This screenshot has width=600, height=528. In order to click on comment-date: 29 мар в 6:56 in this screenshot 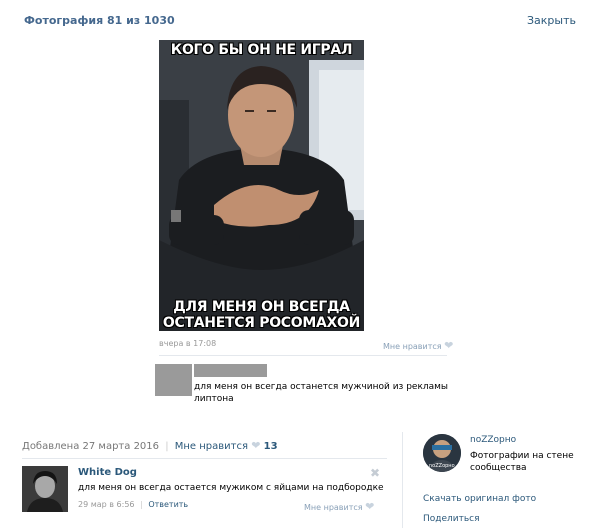, I will do `click(106, 504)`.